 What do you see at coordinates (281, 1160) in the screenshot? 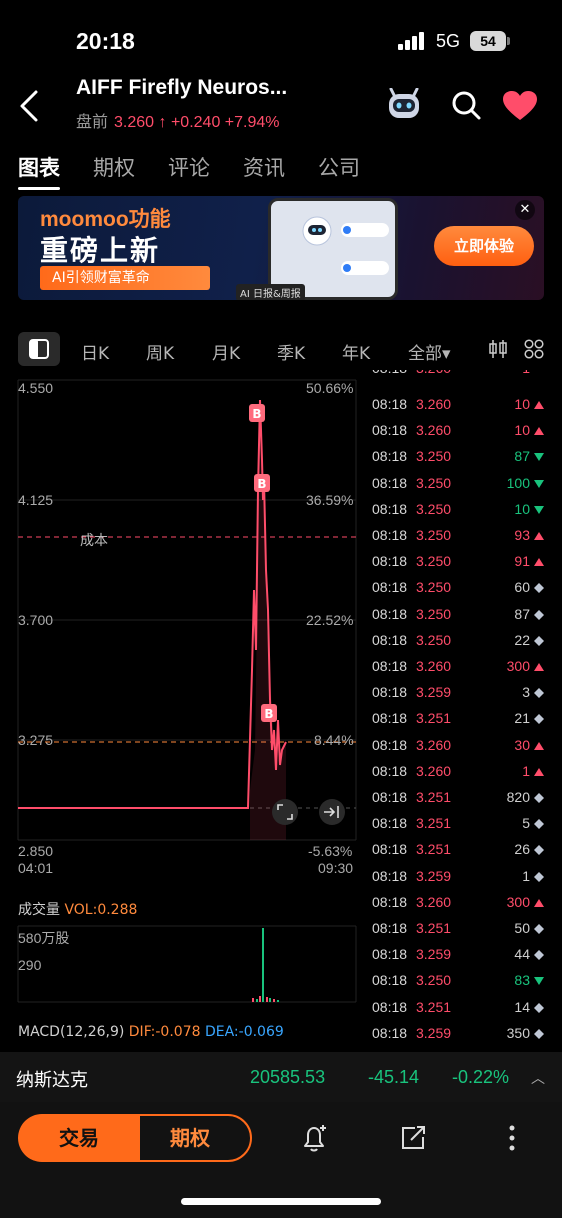
I see `bottom-bar: 交易 期权` at bounding box center [281, 1160].